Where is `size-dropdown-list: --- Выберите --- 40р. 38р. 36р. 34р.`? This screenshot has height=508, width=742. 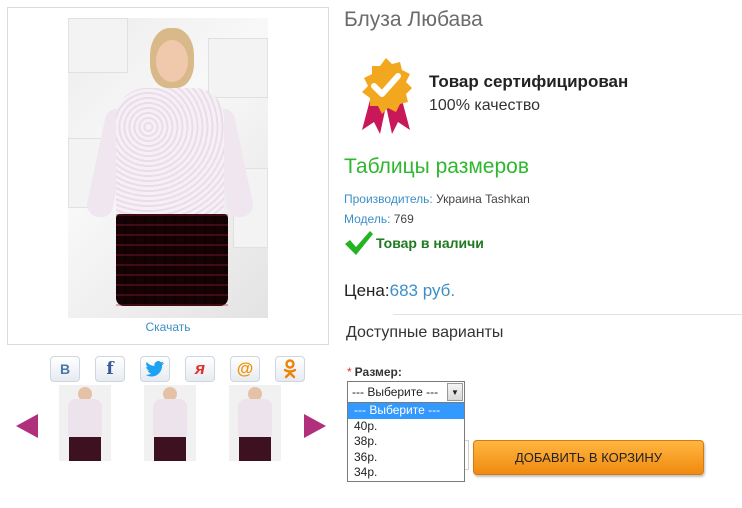
size-dropdown-list: --- Выберите --- 40р. 38р. 36р. 34р. is located at coordinates (406, 442).